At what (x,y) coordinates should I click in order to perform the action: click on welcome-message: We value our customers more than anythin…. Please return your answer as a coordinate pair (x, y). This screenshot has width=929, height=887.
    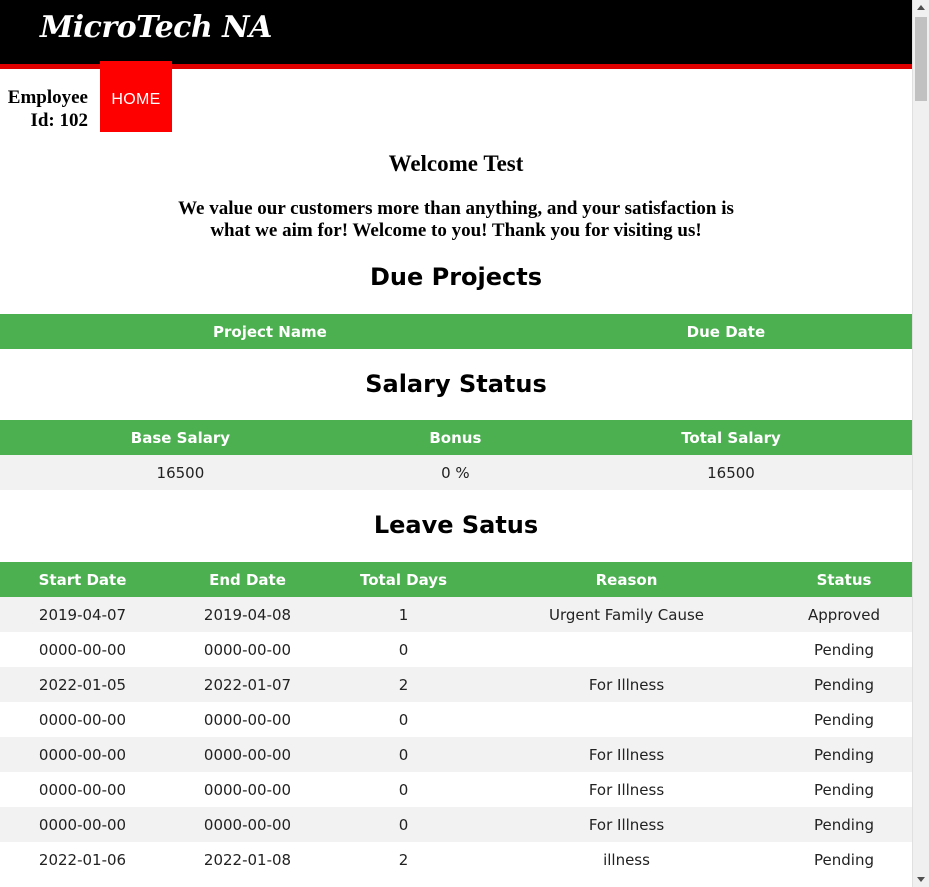
    Looking at the image, I should click on (456, 219).